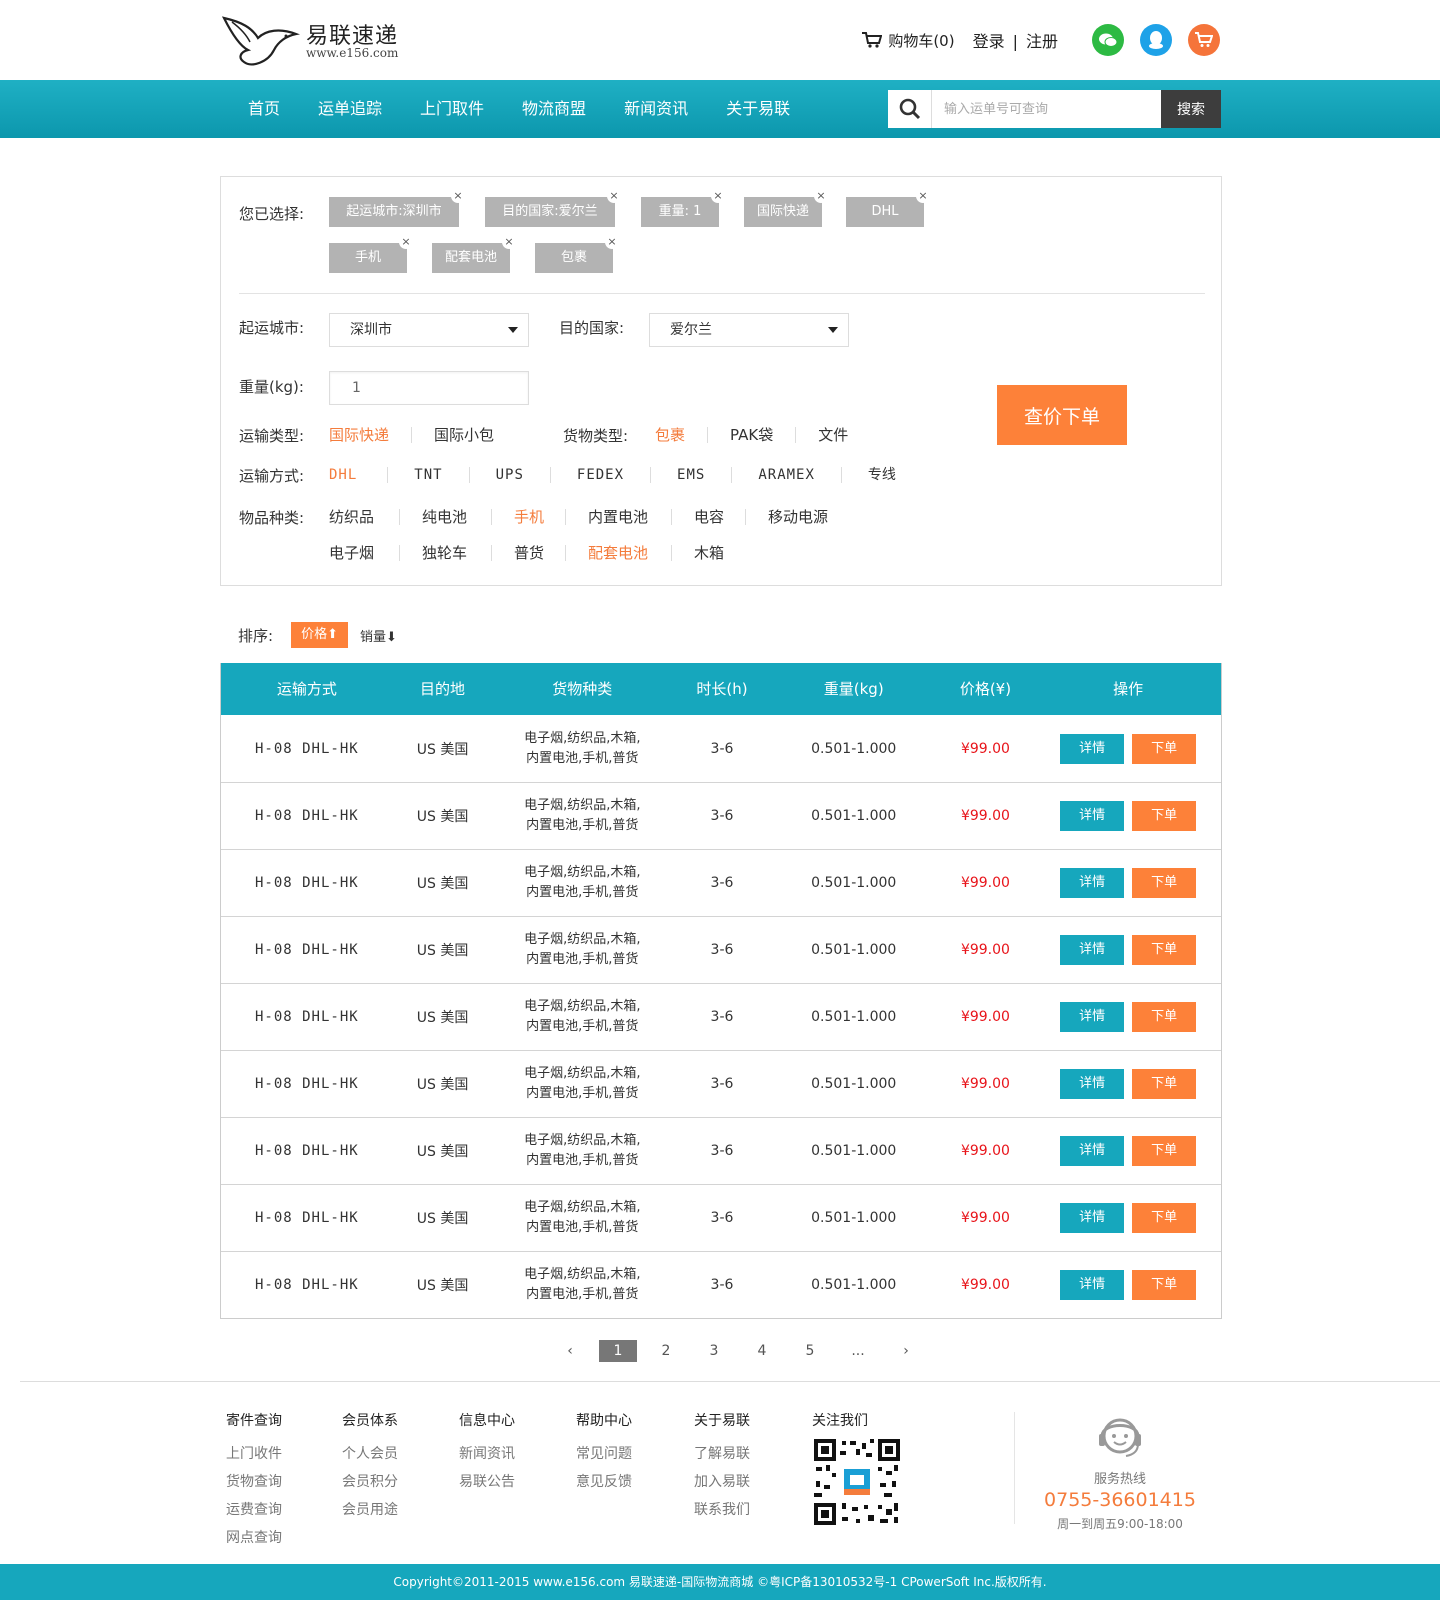  What do you see at coordinates (1128, 748) in the screenshot?
I see `cell-actions: 详情 下单` at bounding box center [1128, 748].